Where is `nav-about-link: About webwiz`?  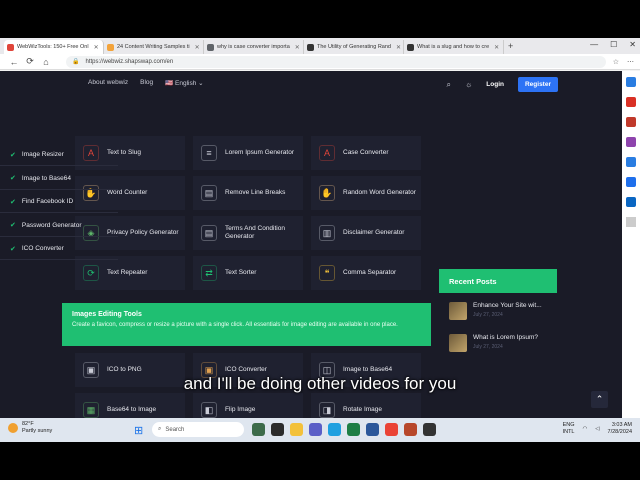 nav-about-link: About webwiz is located at coordinates (108, 83).